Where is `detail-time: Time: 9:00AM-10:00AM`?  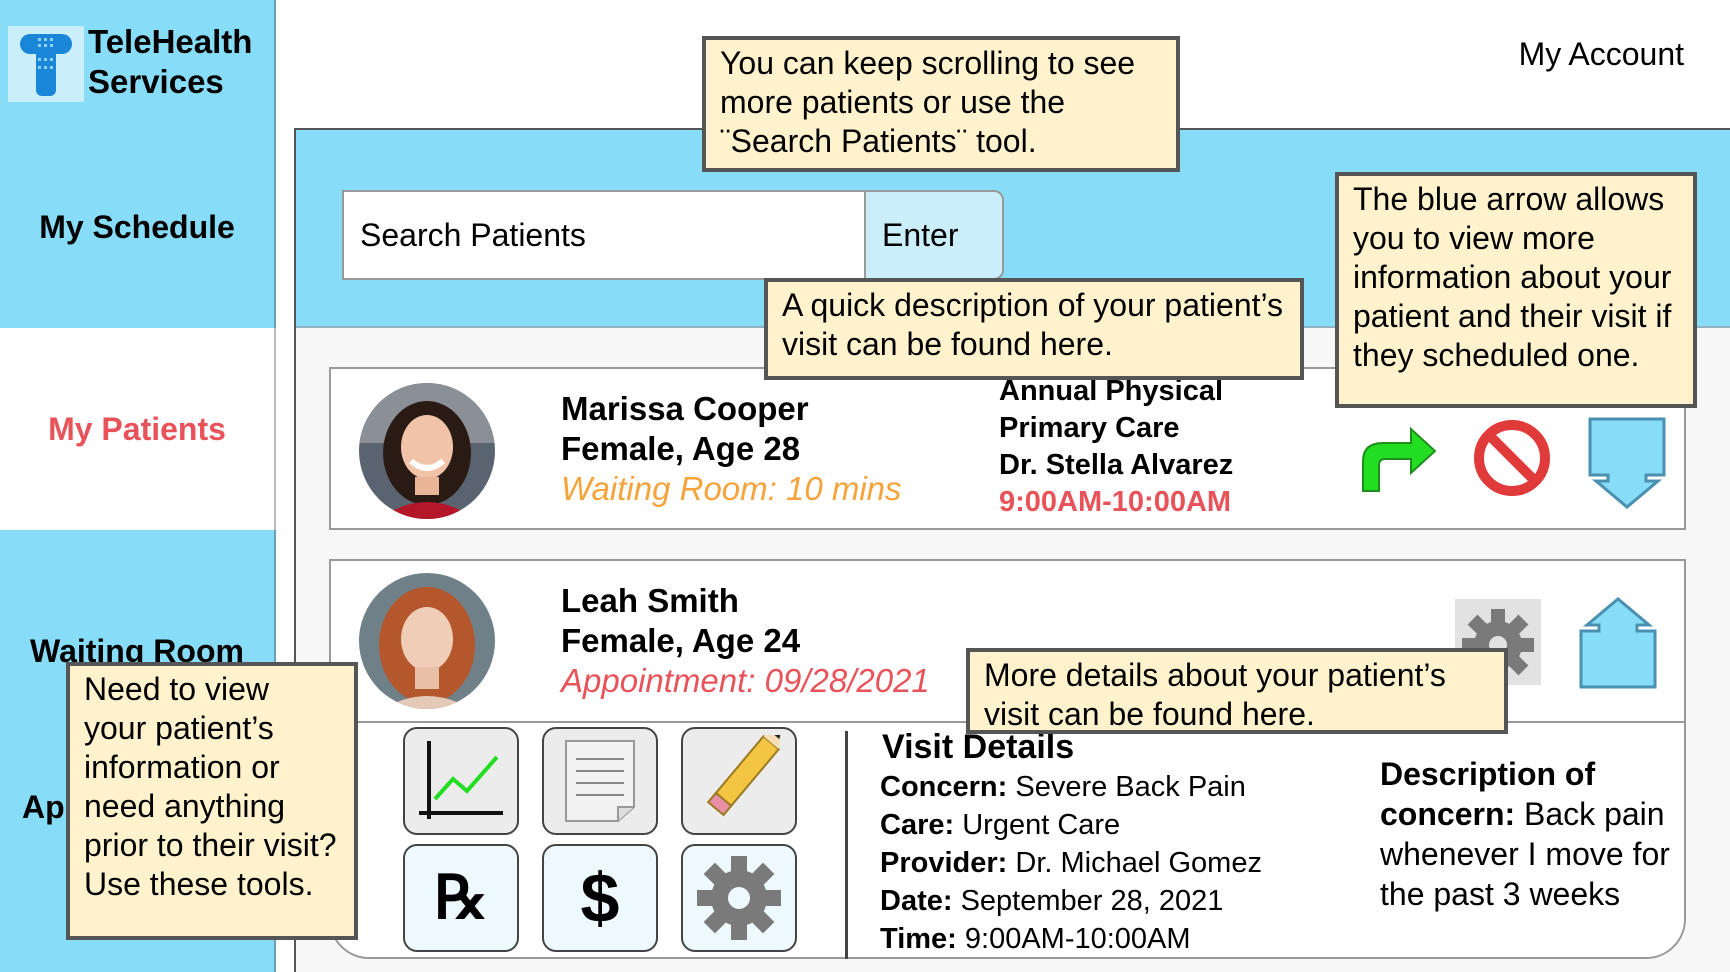 detail-time: Time: 9:00AM-10:00AM is located at coordinates (1071, 939).